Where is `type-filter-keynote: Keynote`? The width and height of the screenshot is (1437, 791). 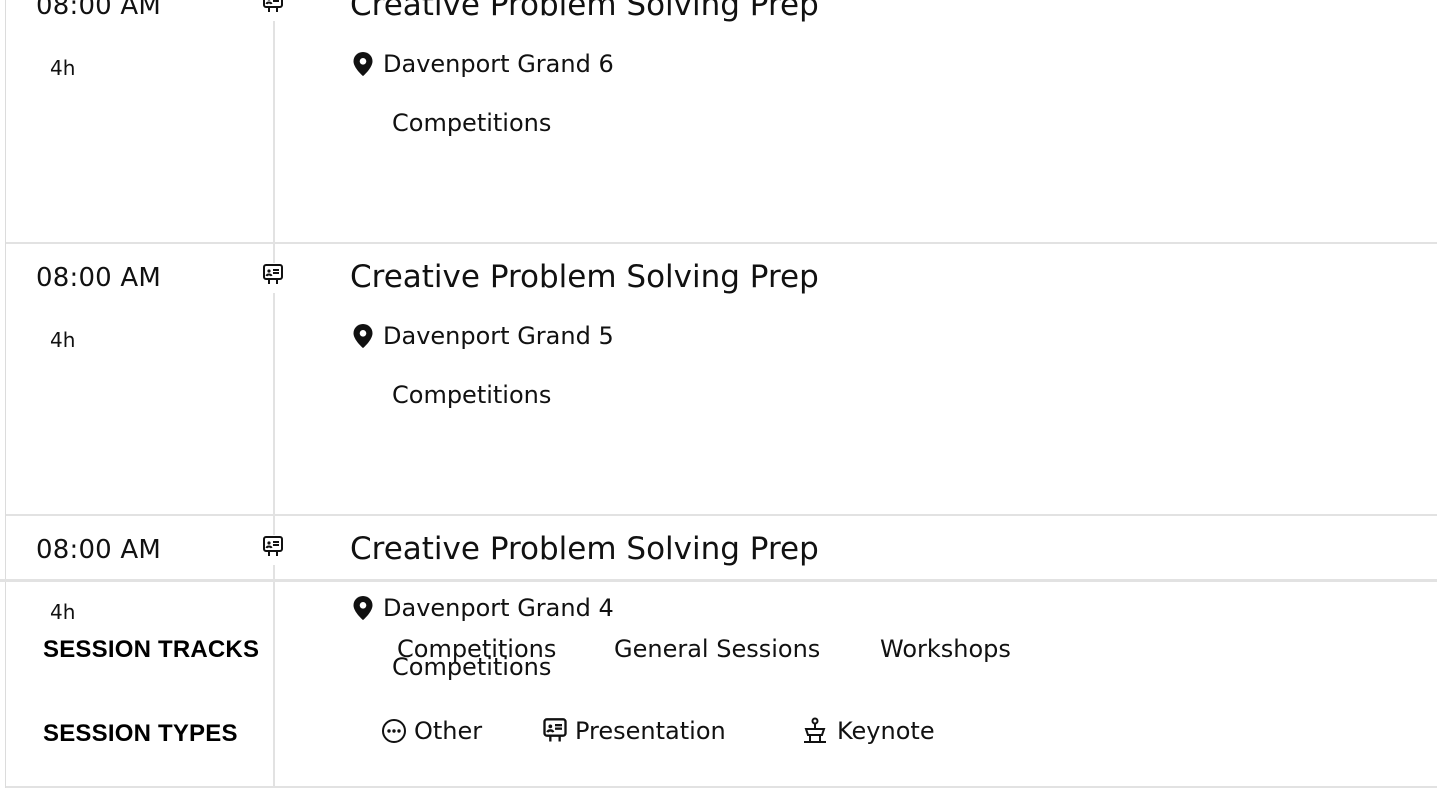
type-filter-keynote: Keynote is located at coordinates (867, 731).